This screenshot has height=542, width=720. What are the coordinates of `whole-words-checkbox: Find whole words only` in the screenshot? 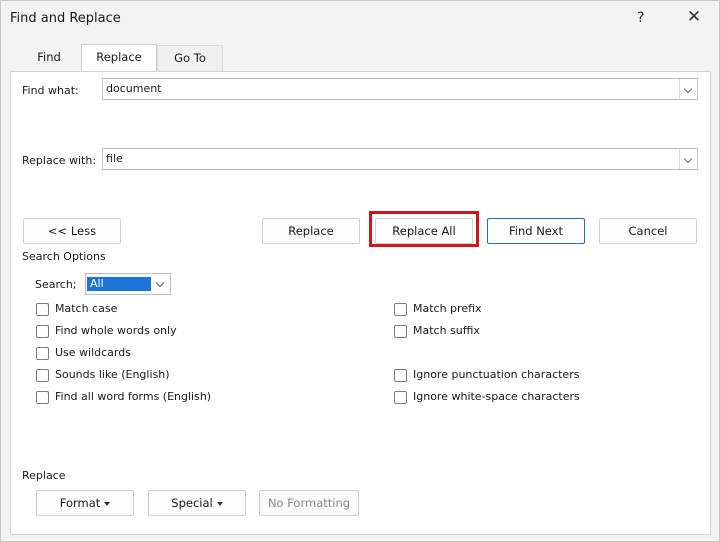 It's located at (136, 332).